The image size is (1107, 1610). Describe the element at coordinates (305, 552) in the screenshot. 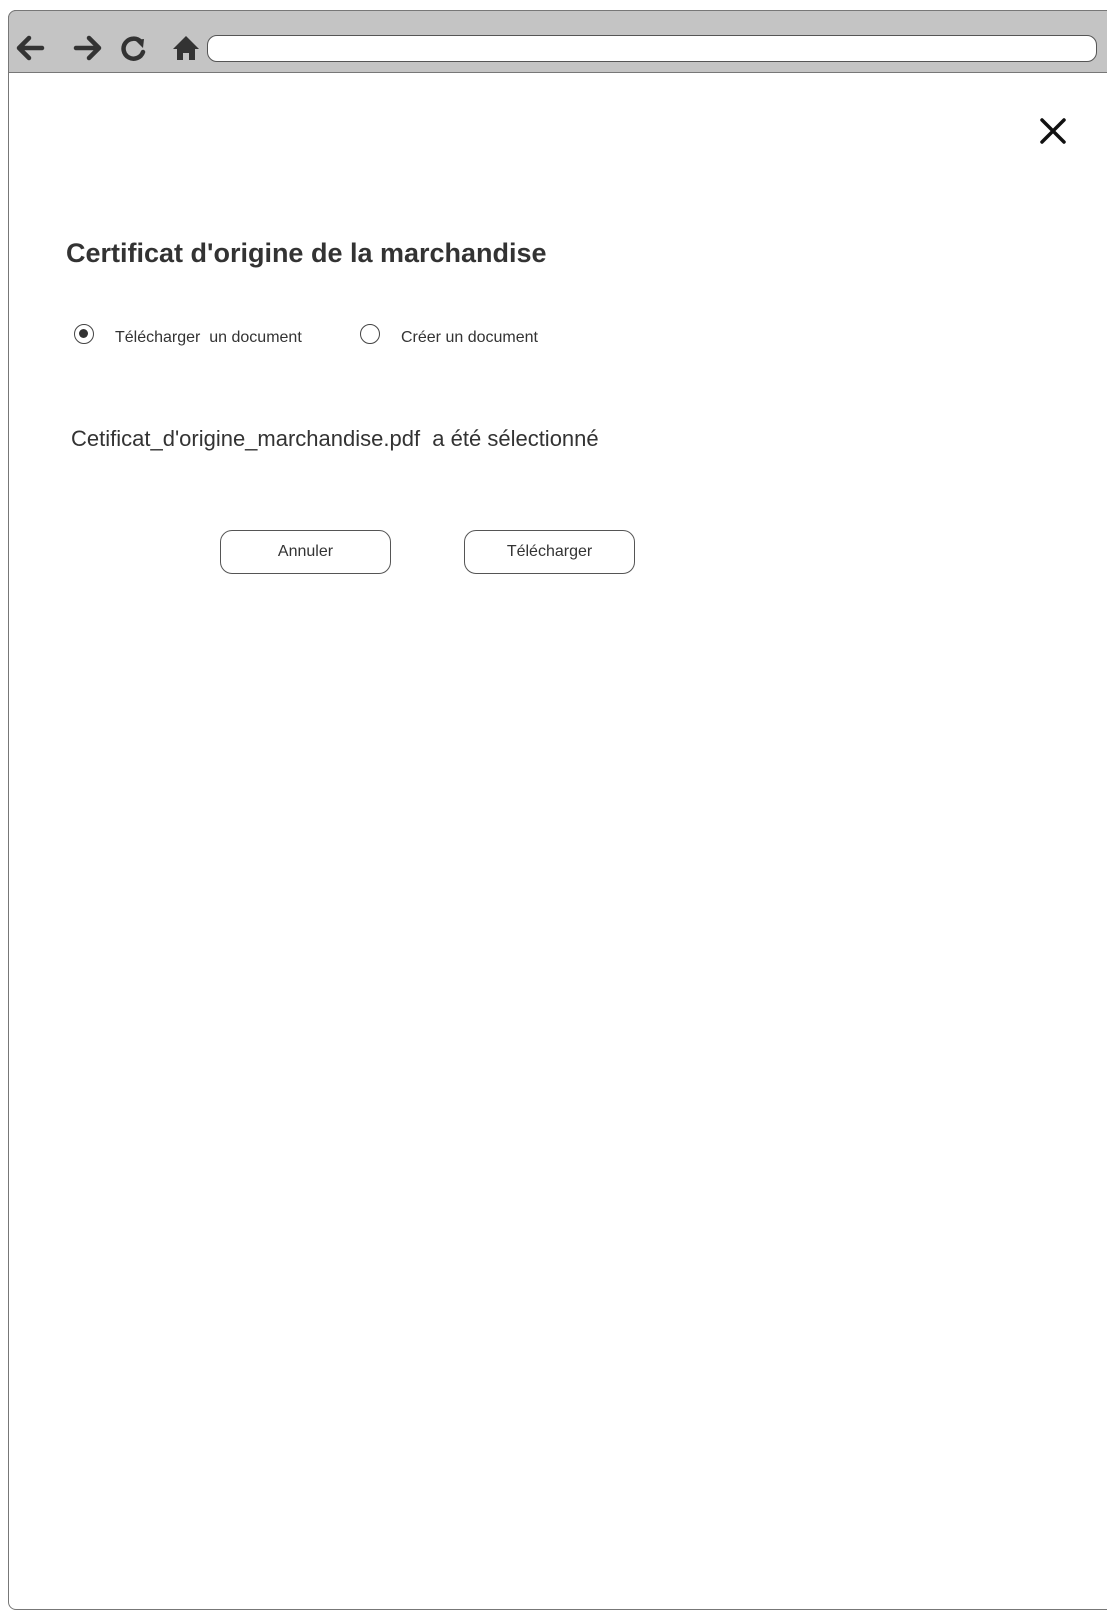

I see `cancel-button: Annuler` at that location.